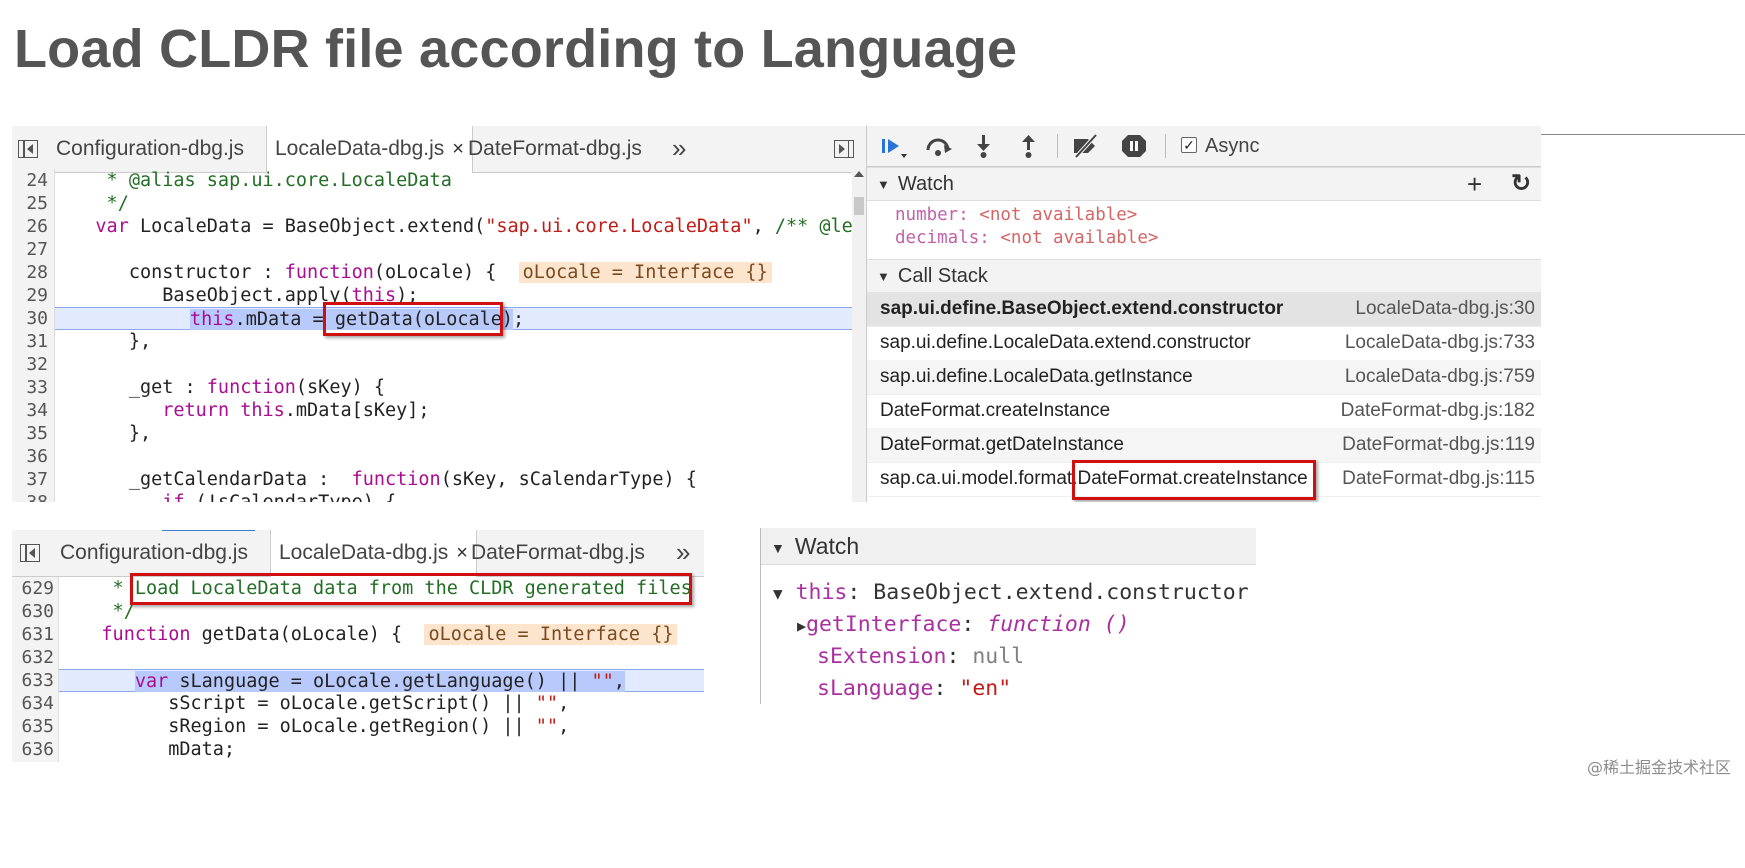  What do you see at coordinates (360, 148) in the screenshot?
I see `tab-localedata-label: LocaleData-dbg.js` at bounding box center [360, 148].